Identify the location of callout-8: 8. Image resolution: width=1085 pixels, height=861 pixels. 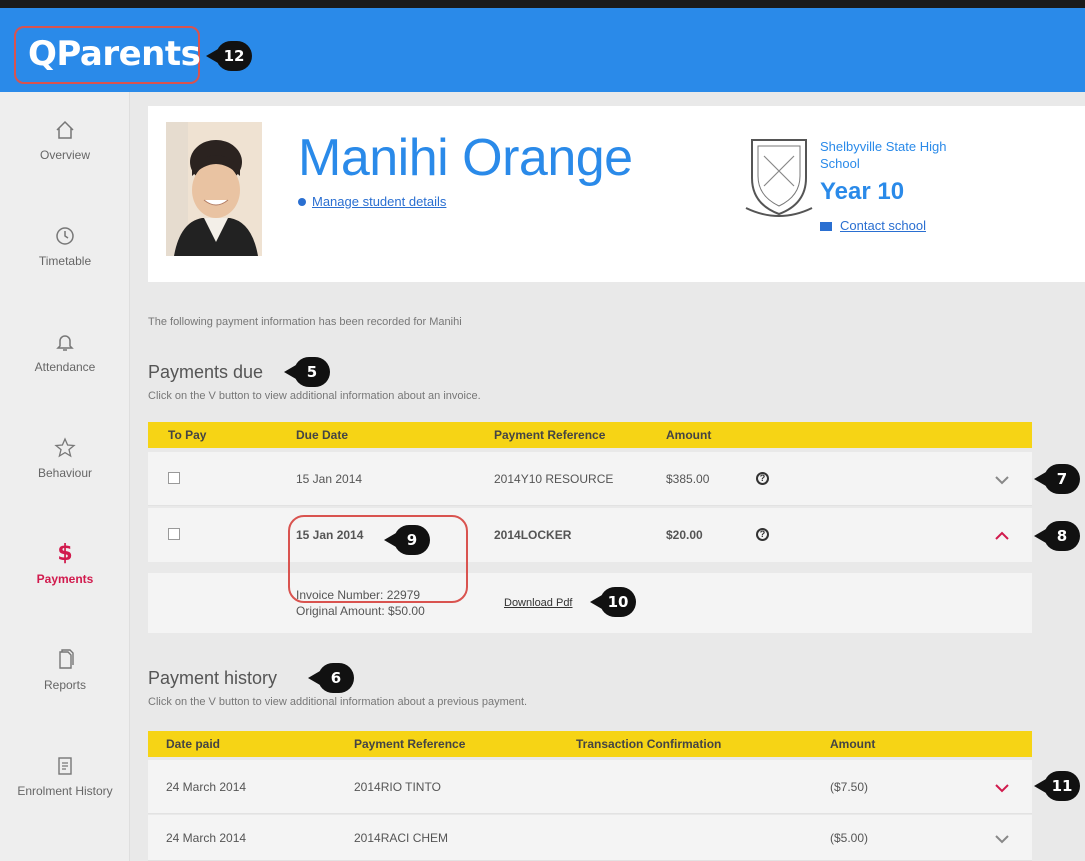
(1057, 536).